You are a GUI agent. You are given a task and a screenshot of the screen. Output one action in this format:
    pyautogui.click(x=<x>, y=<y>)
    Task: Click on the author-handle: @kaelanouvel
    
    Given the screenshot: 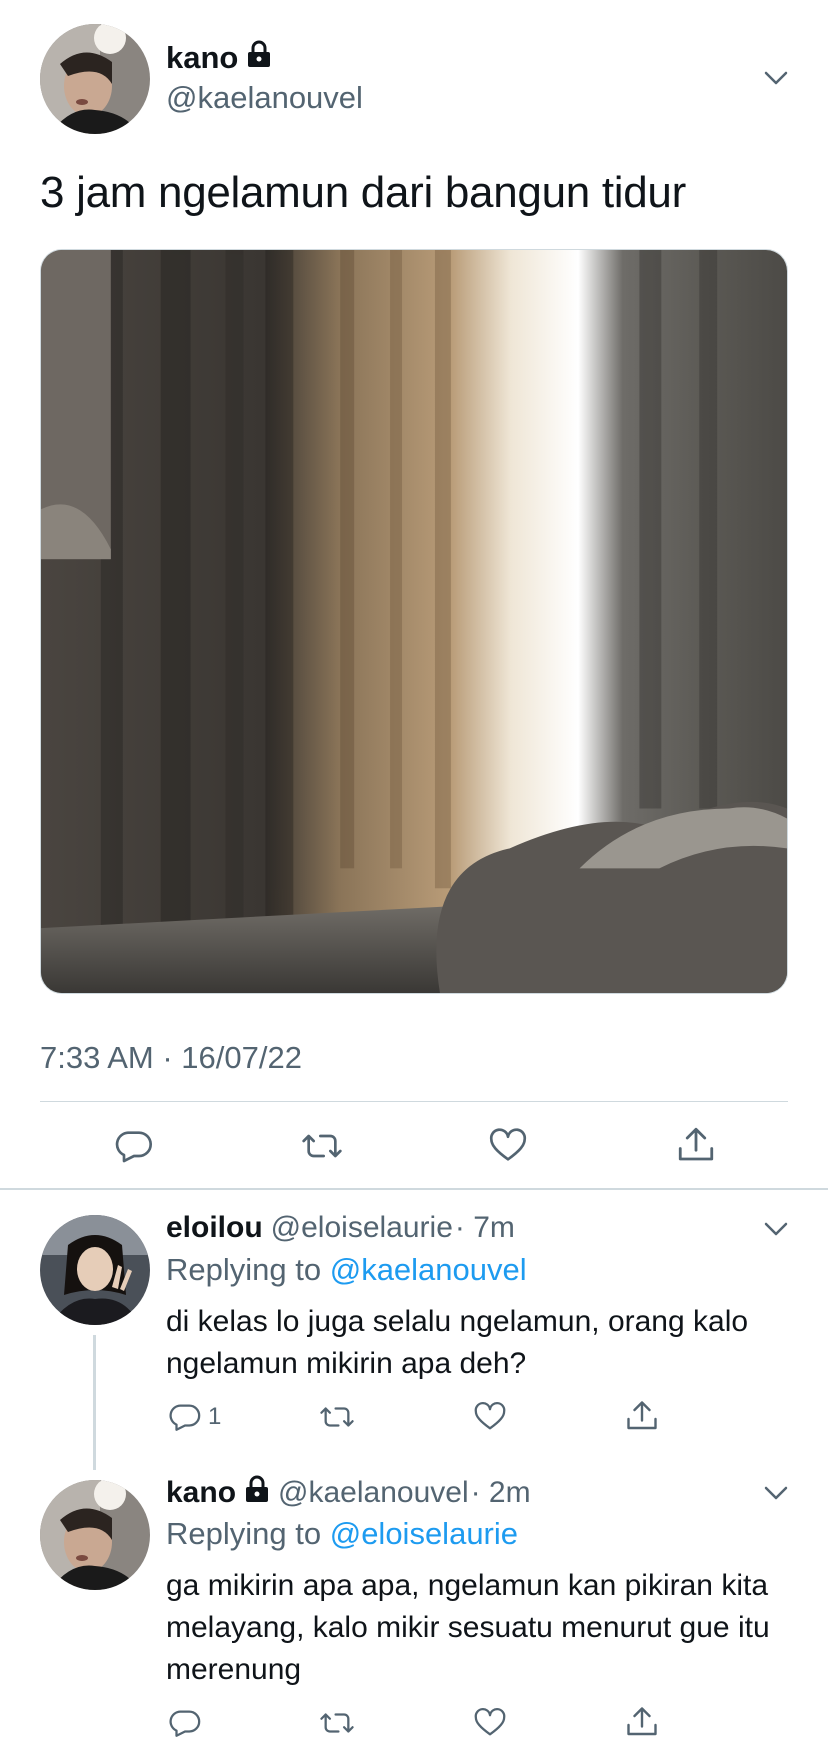 What is the action you would take?
    pyautogui.click(x=264, y=98)
    